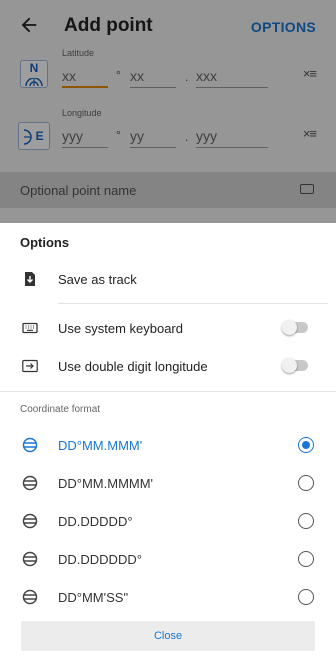 The width and height of the screenshot is (336, 664). I want to click on format-option: DD.DDDDD°, so click(168, 521).